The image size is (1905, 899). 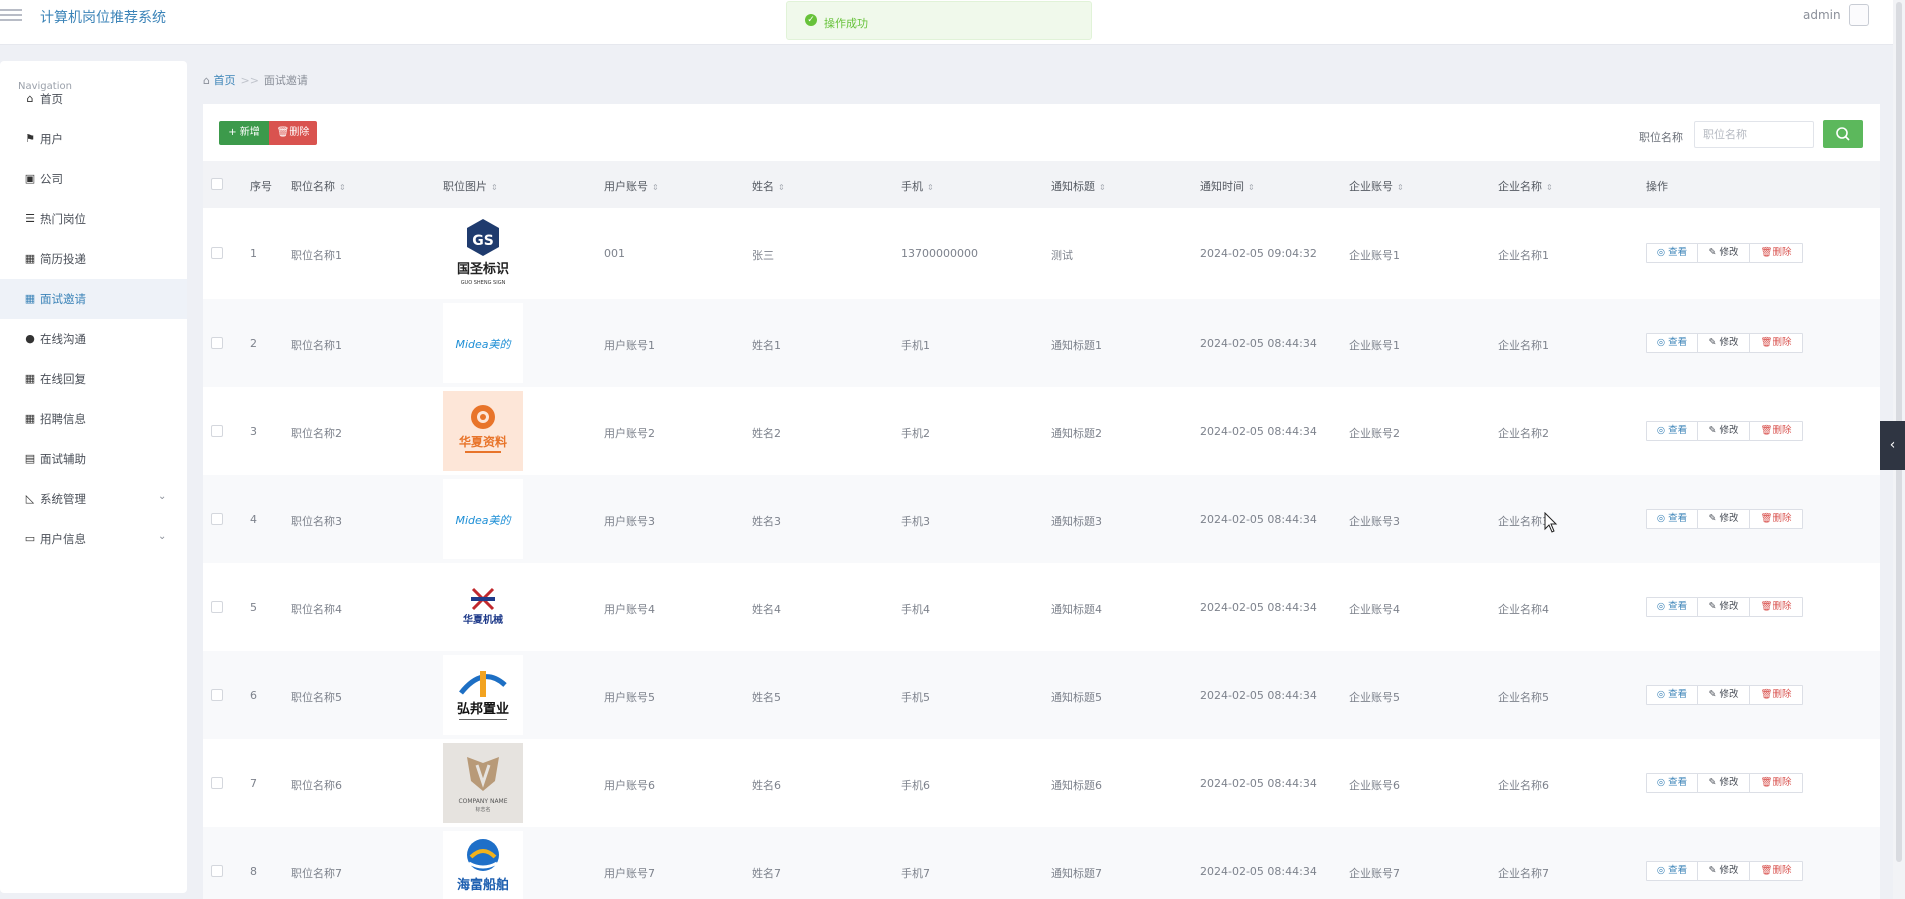 I want to click on sidebar-item-label: 系统管理, so click(x=63, y=499).